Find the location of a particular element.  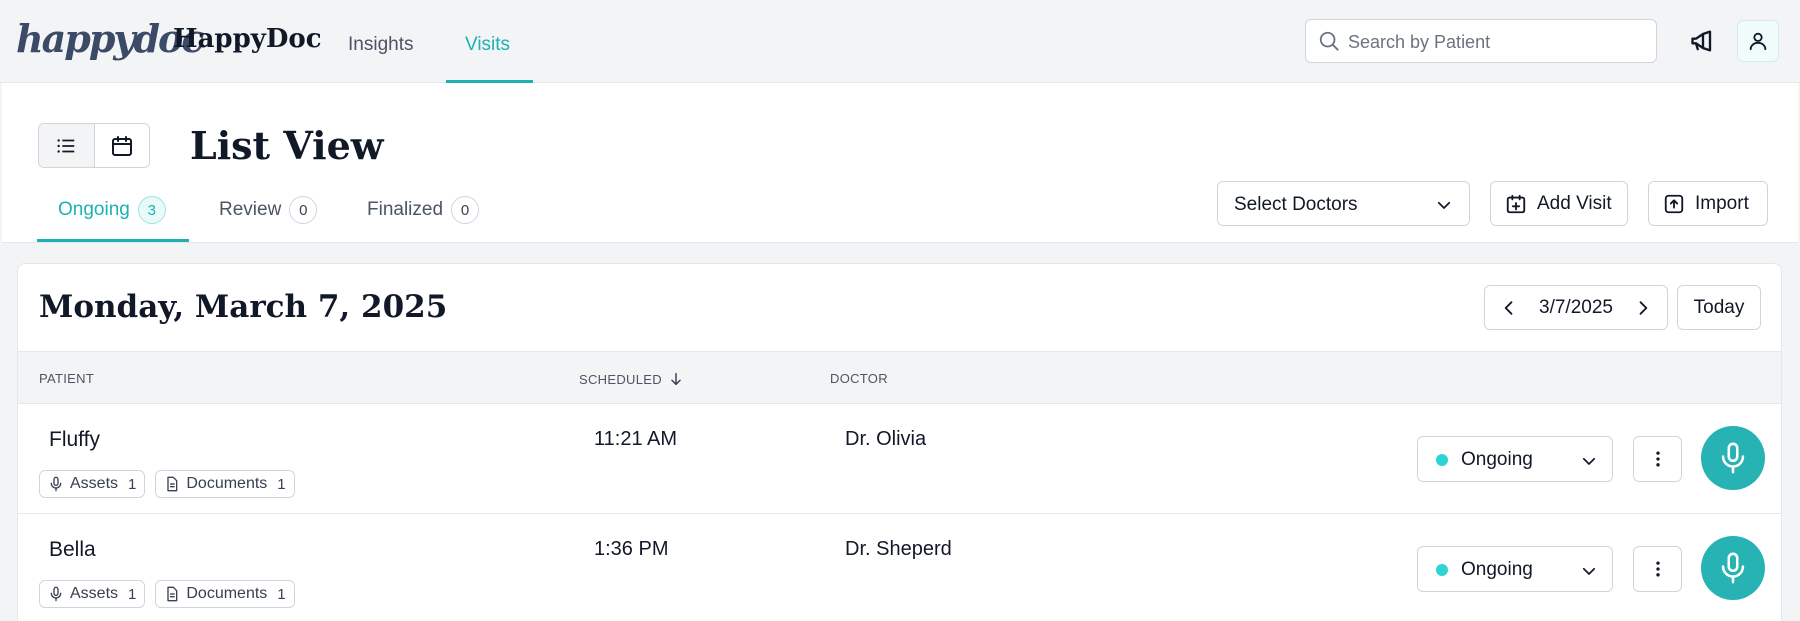

nav-tab-insights: Insights is located at coordinates (380, 45).